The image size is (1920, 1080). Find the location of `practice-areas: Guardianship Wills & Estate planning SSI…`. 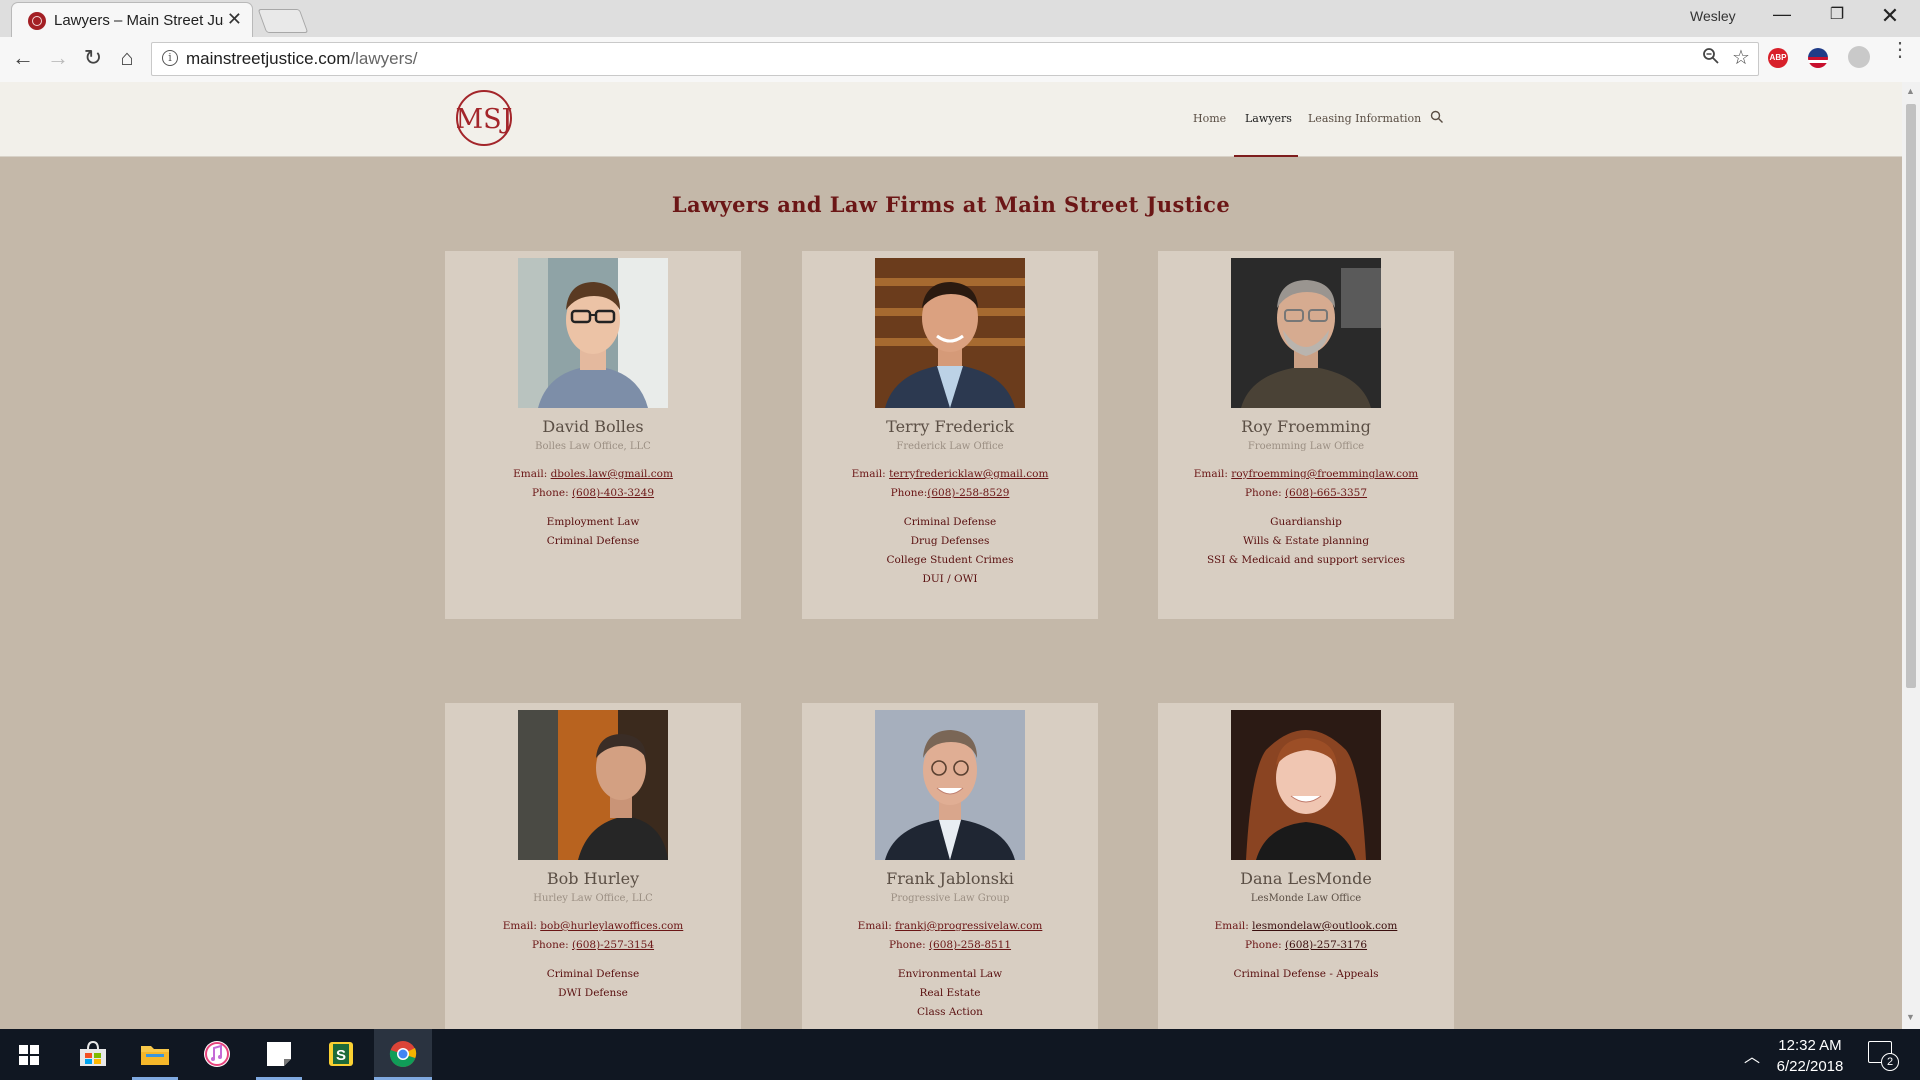

practice-areas: Guardianship Wills & Estate planning SSI… is located at coordinates (1306, 541).